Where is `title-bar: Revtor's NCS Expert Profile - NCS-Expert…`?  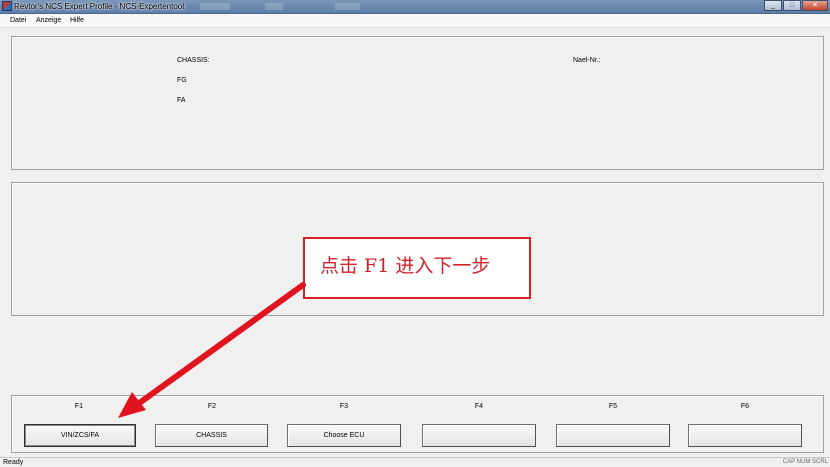
title-bar: Revtor's NCS Expert Profile - NCS-Expert… is located at coordinates (415, 7).